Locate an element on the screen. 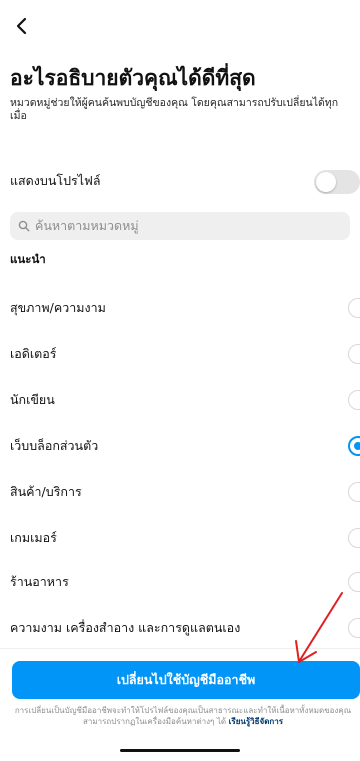 The image size is (360, 761). category-label: เว็บบล็อกส่วนตัว is located at coordinates (54, 445).